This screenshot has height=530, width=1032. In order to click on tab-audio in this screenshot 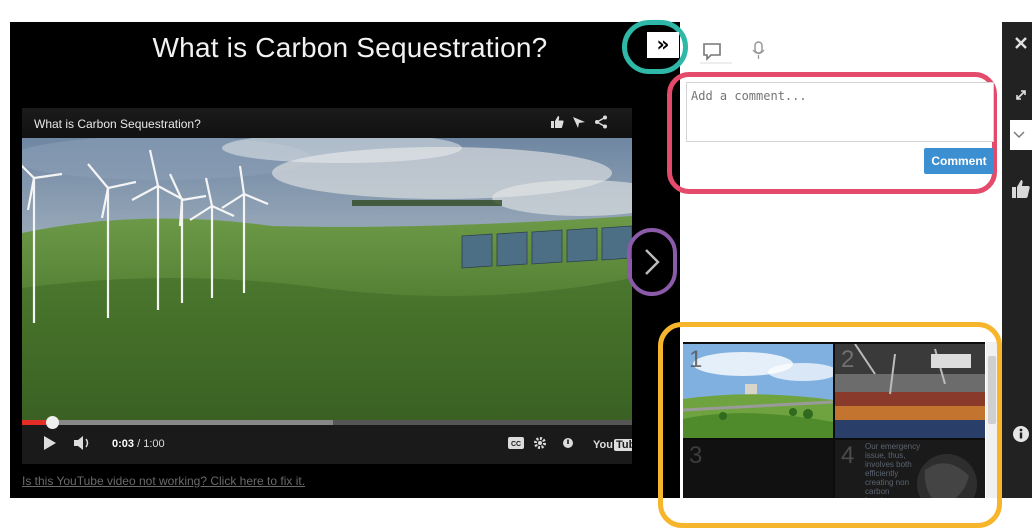, I will do `click(759, 51)`.